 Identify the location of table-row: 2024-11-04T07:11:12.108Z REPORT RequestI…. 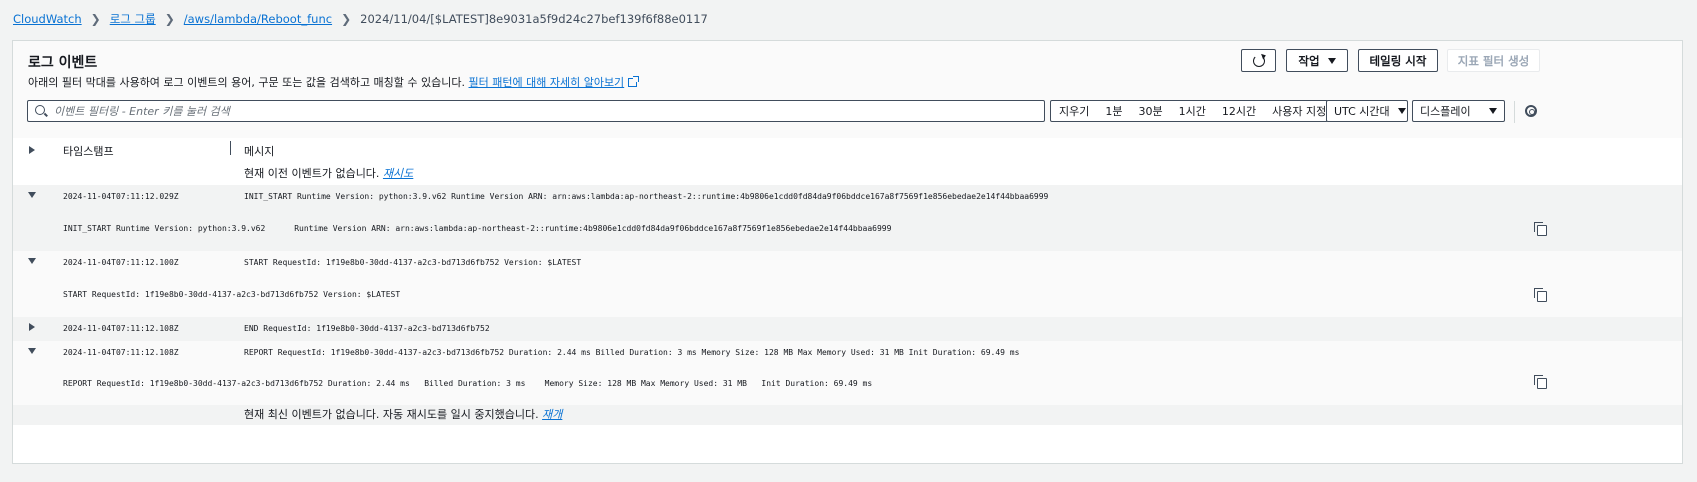
(847, 373).